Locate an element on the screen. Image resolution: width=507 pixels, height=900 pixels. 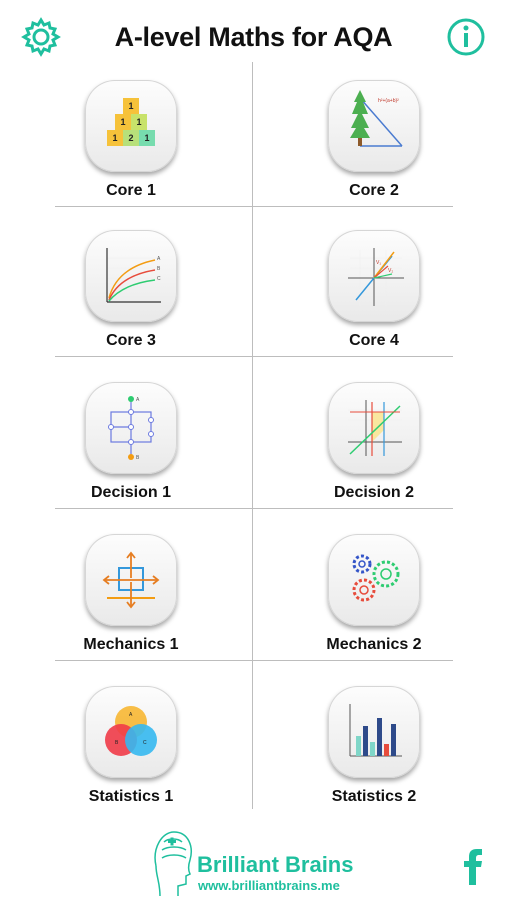
module-label: Decision 2 is located at coordinates (374, 492).